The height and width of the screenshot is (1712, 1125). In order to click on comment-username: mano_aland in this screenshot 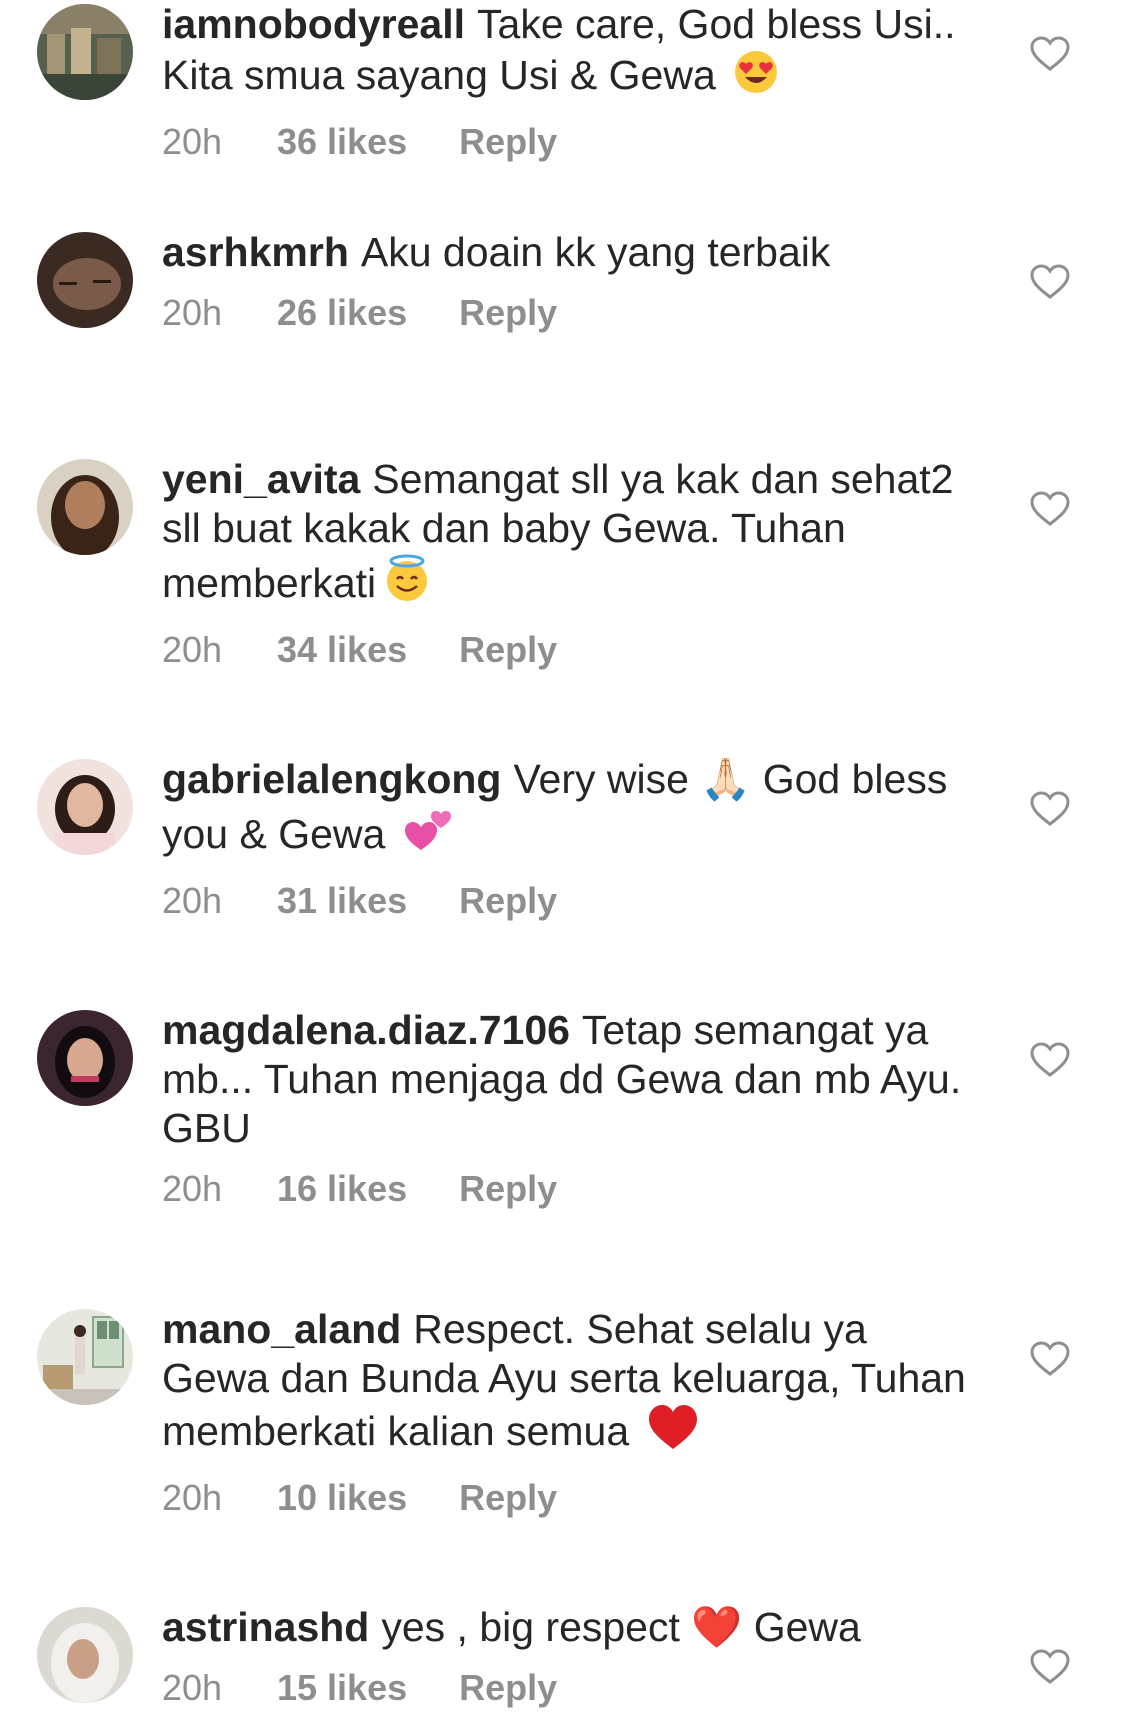, I will do `click(281, 1329)`.